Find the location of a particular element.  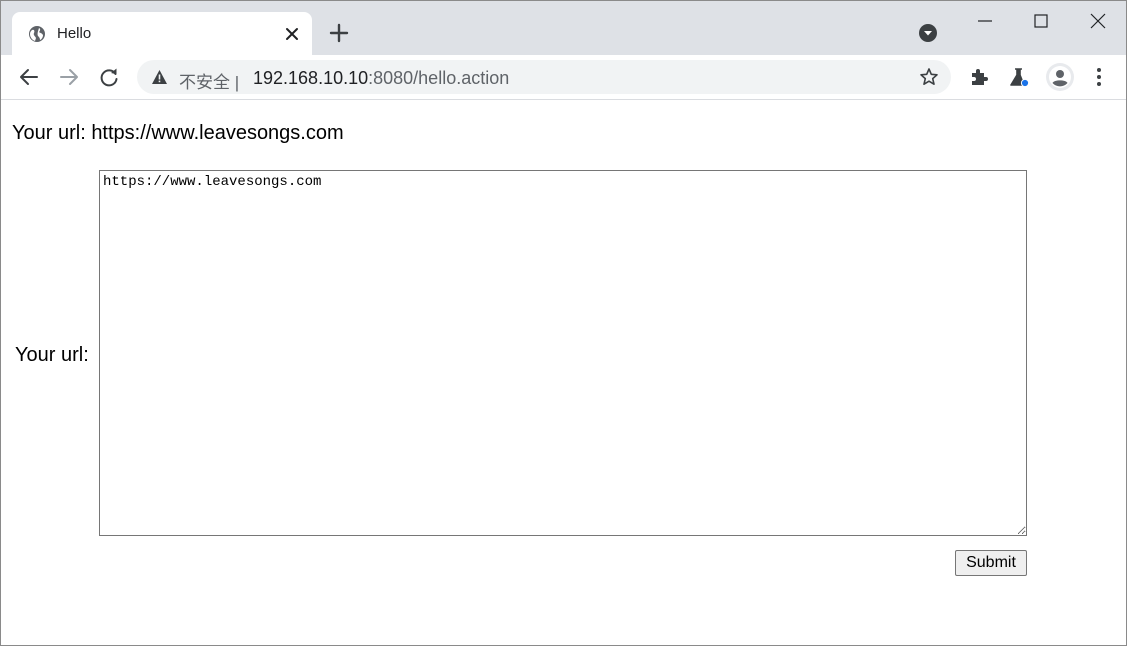

submit-button: Submit is located at coordinates (991, 563).